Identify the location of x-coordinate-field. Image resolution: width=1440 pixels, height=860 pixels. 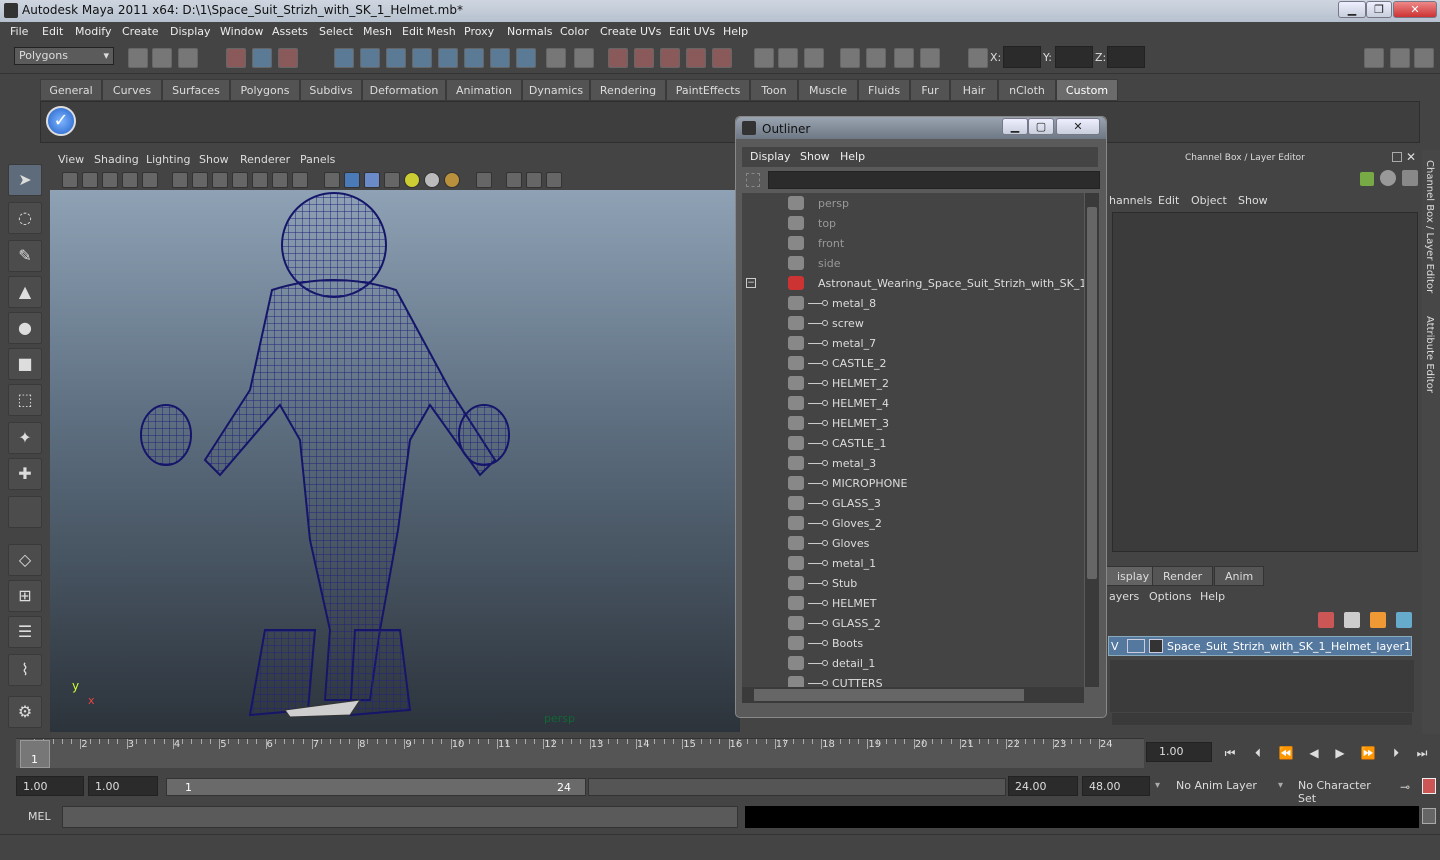
(1022, 57).